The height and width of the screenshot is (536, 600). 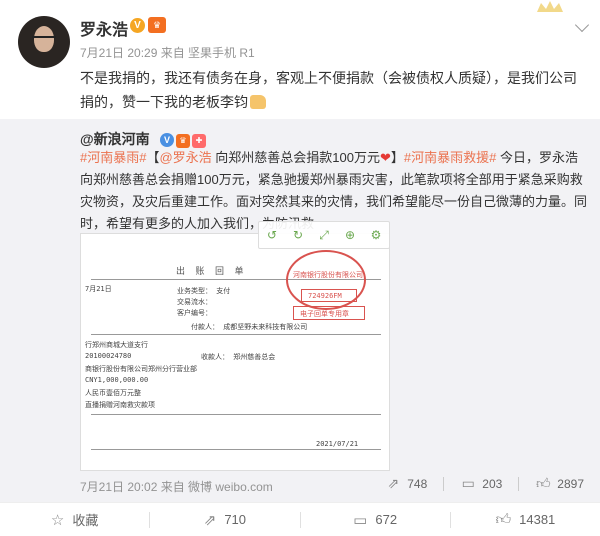 What do you see at coordinates (115, 139) in the screenshot?
I see `repost-author: @新浪河南` at bounding box center [115, 139].